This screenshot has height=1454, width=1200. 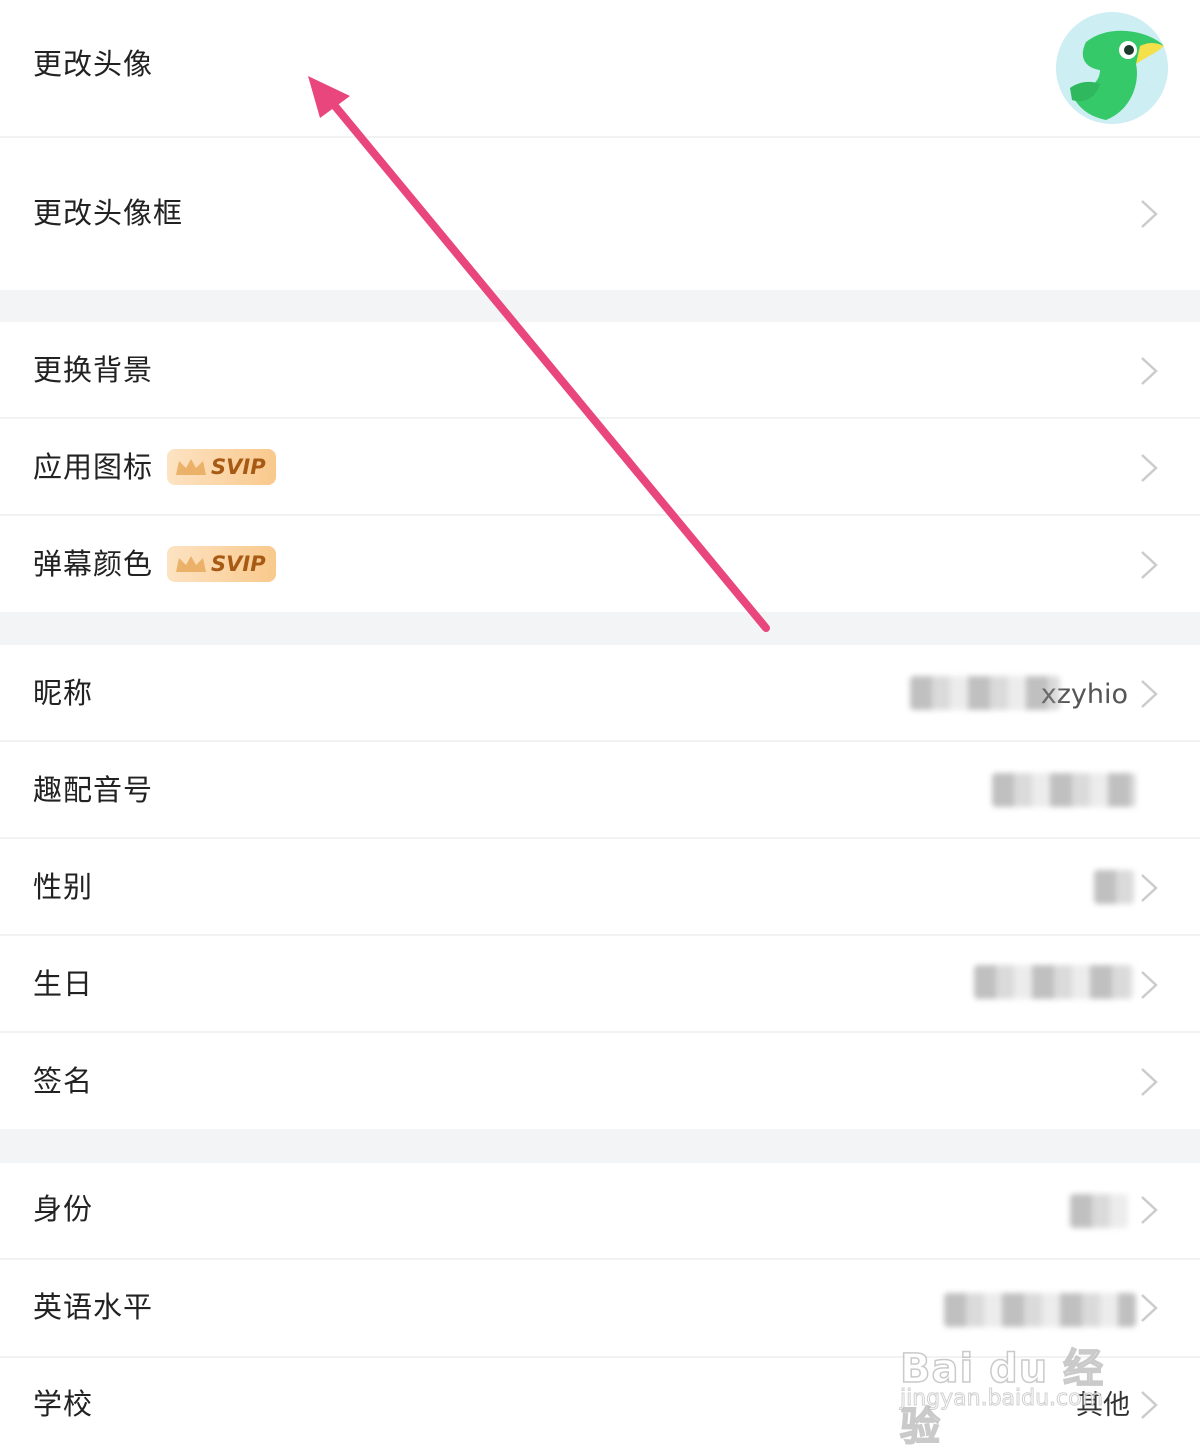 What do you see at coordinates (600, 564) in the screenshot?
I see `row-danmaku-color: 弹幕颜色 SVIP` at bounding box center [600, 564].